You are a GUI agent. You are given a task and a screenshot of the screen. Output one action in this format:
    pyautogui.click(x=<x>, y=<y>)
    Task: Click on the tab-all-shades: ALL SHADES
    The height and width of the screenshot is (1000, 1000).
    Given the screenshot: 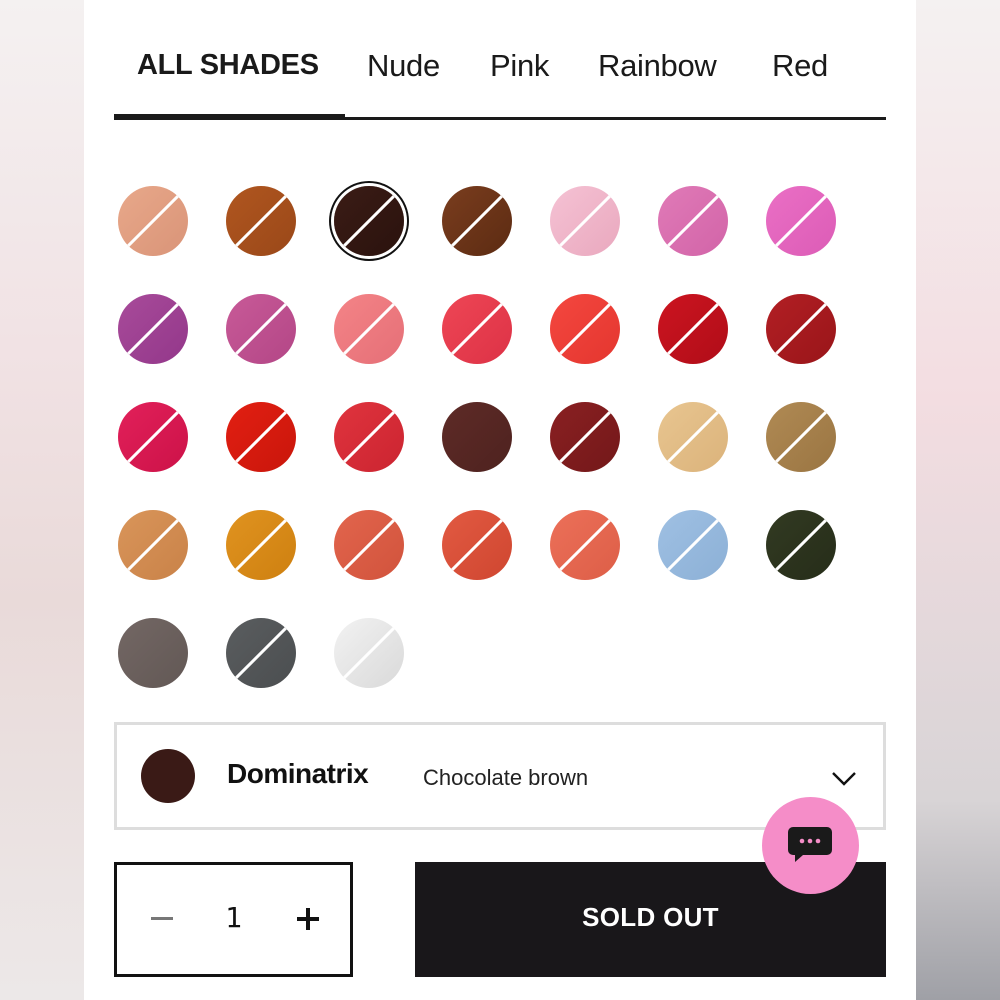 What is the action you would take?
    pyautogui.click(x=228, y=65)
    